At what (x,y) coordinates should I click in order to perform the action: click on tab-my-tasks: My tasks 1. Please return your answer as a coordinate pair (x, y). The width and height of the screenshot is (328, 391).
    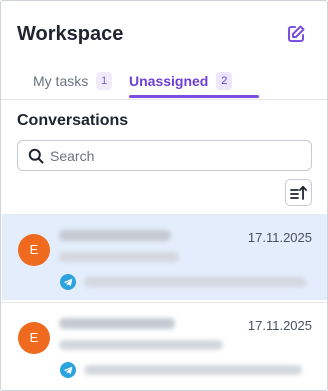
    Looking at the image, I should click on (73, 81).